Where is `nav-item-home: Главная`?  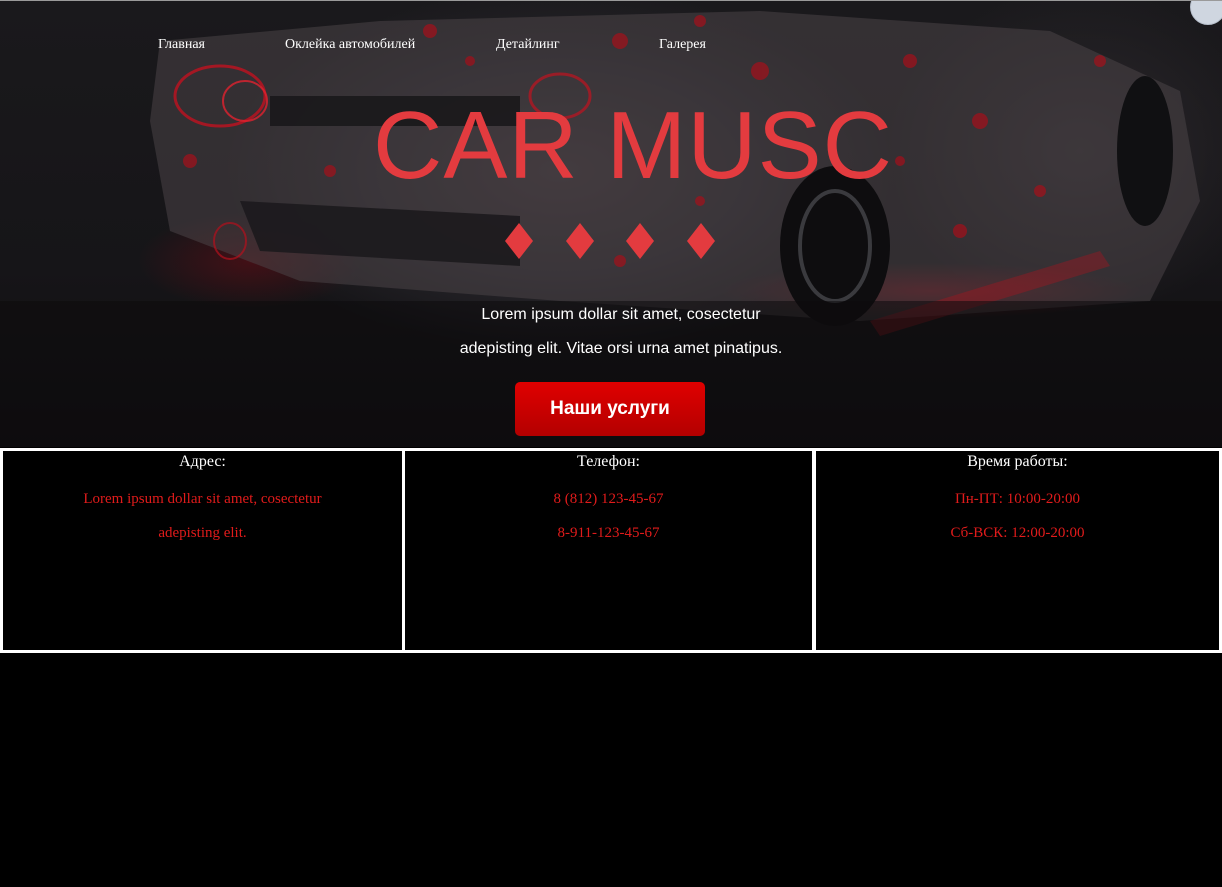
nav-item-home: Главная is located at coordinates (181, 45).